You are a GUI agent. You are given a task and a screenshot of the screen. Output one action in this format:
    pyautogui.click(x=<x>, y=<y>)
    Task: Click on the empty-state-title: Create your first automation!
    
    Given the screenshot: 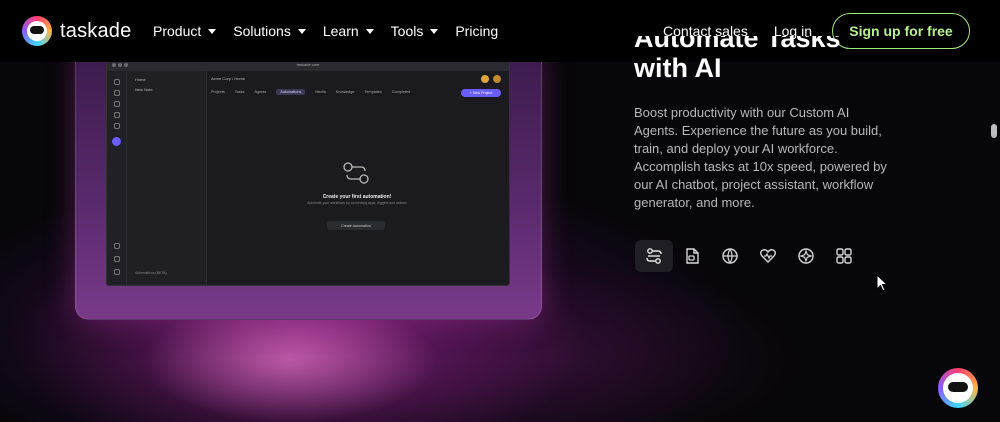 What is the action you would take?
    pyautogui.click(x=357, y=197)
    